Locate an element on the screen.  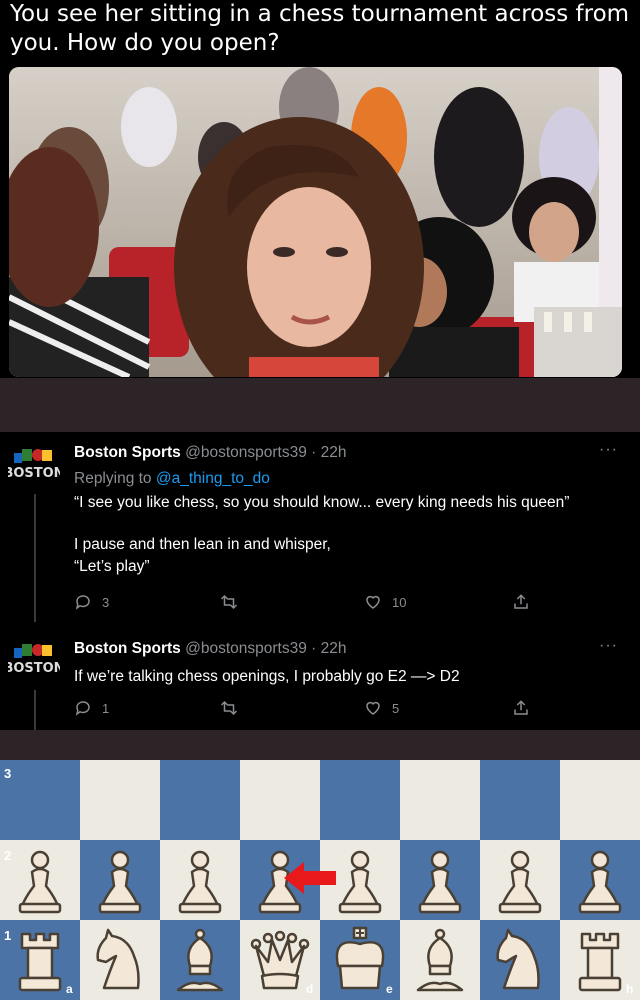
red-arrow-icon is located at coordinates (310, 878).